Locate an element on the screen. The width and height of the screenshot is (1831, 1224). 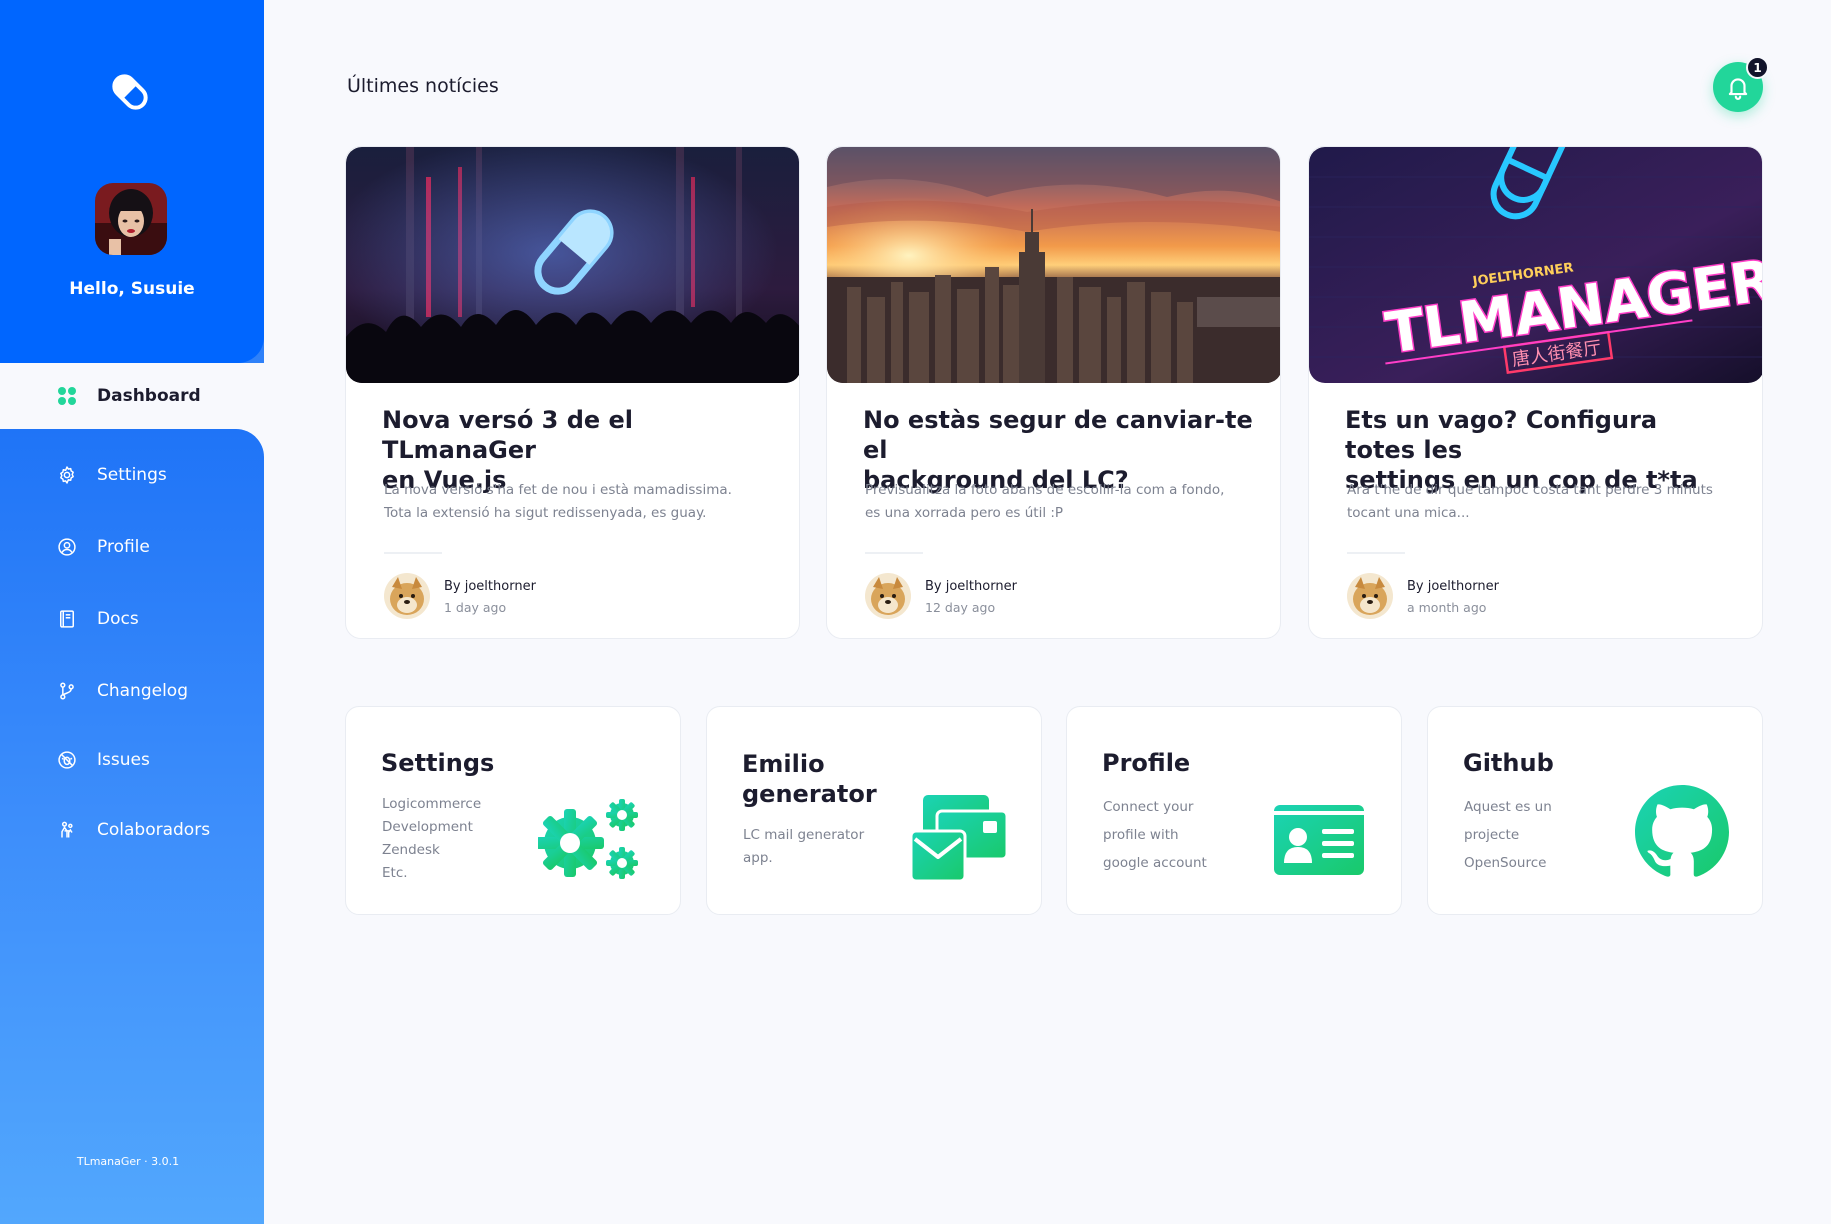
page-title: Últimes notícies is located at coordinates (423, 86).